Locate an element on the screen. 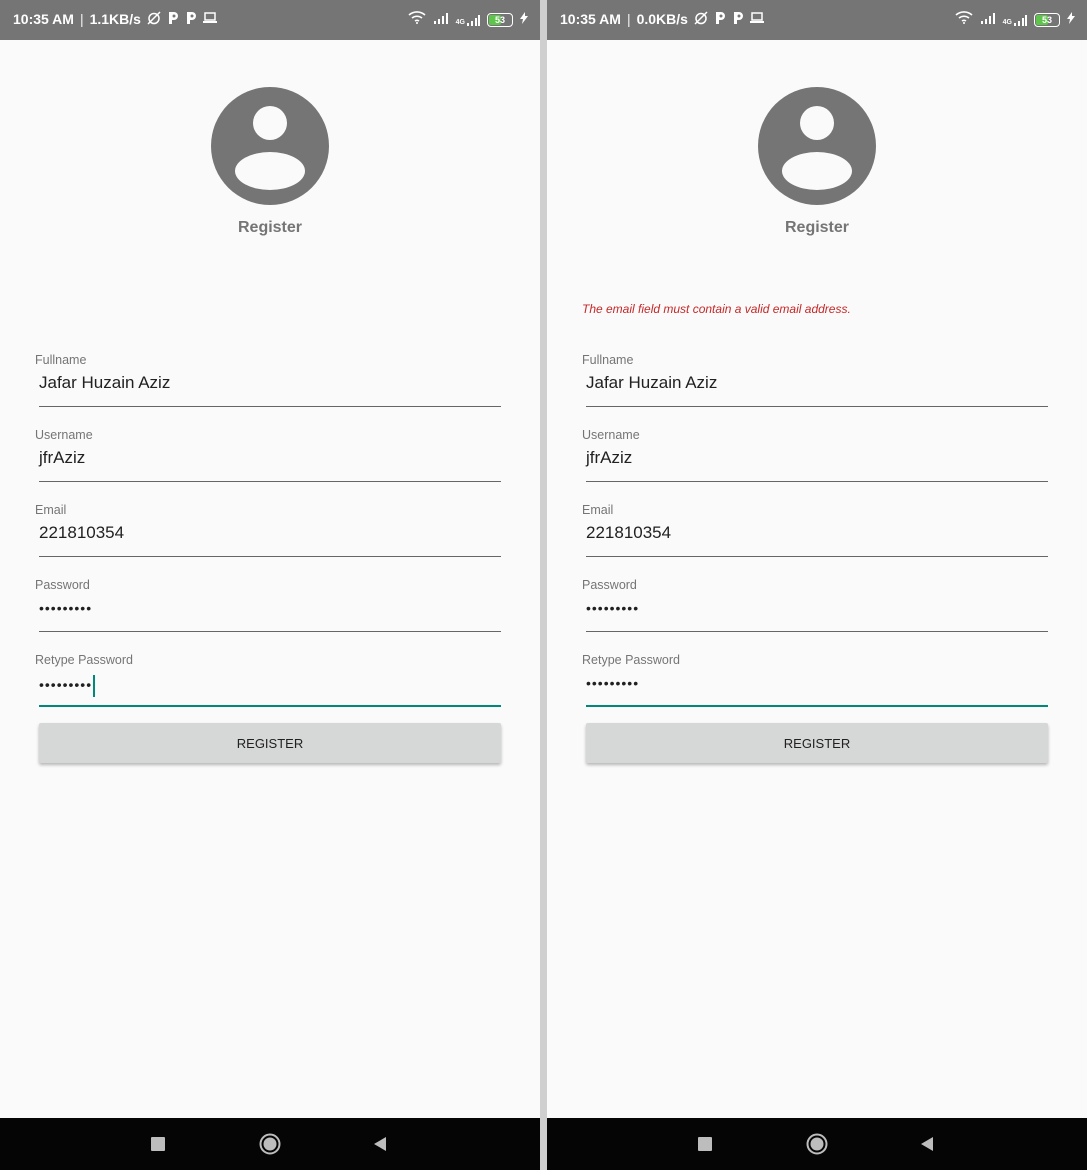 This screenshot has width=1087, height=1170. status-bar: 10:35 AM | 1.1KB/s 4G 53 is located at coordinates (270, 20).